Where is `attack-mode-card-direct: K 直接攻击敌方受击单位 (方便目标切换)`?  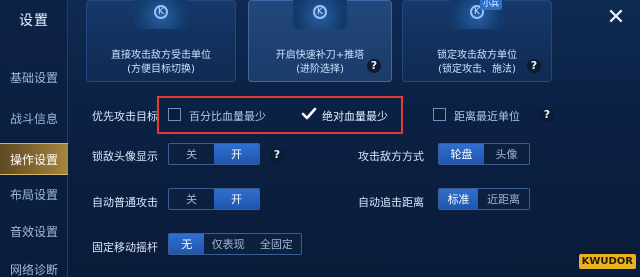
attack-mode-card-direct: K 直接攻击敌方受击单位 (方便目标切换) is located at coordinates (161, 41).